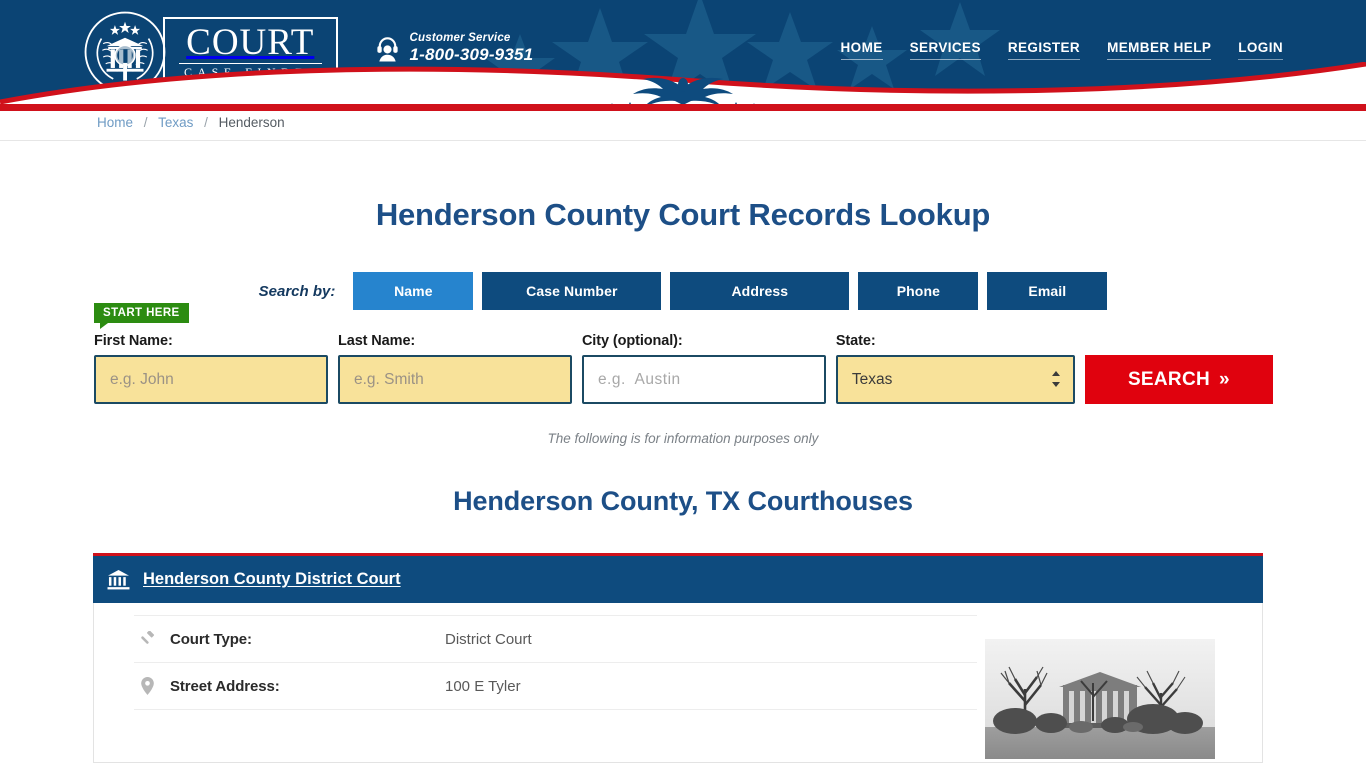  I want to click on last-name-input, so click(454, 379).